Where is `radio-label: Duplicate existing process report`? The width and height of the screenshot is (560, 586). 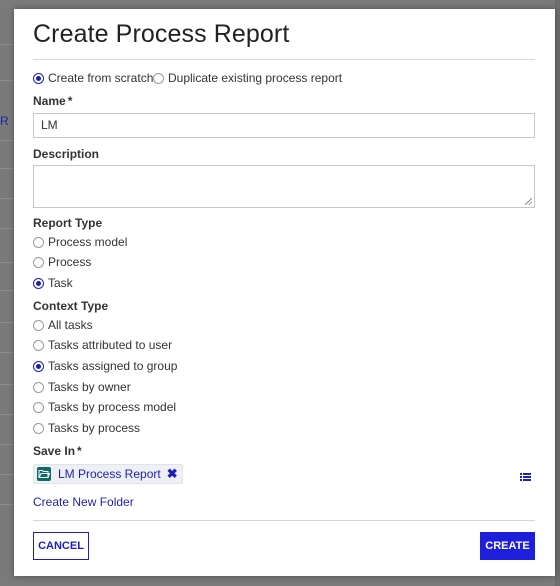
radio-label: Duplicate existing process report is located at coordinates (255, 78).